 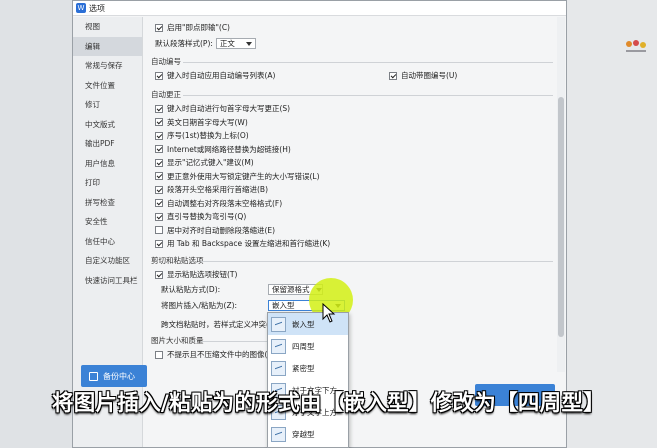 I want to click on autocorrect-label: 序号(1st)替换为上标(O), so click(x=208, y=135).